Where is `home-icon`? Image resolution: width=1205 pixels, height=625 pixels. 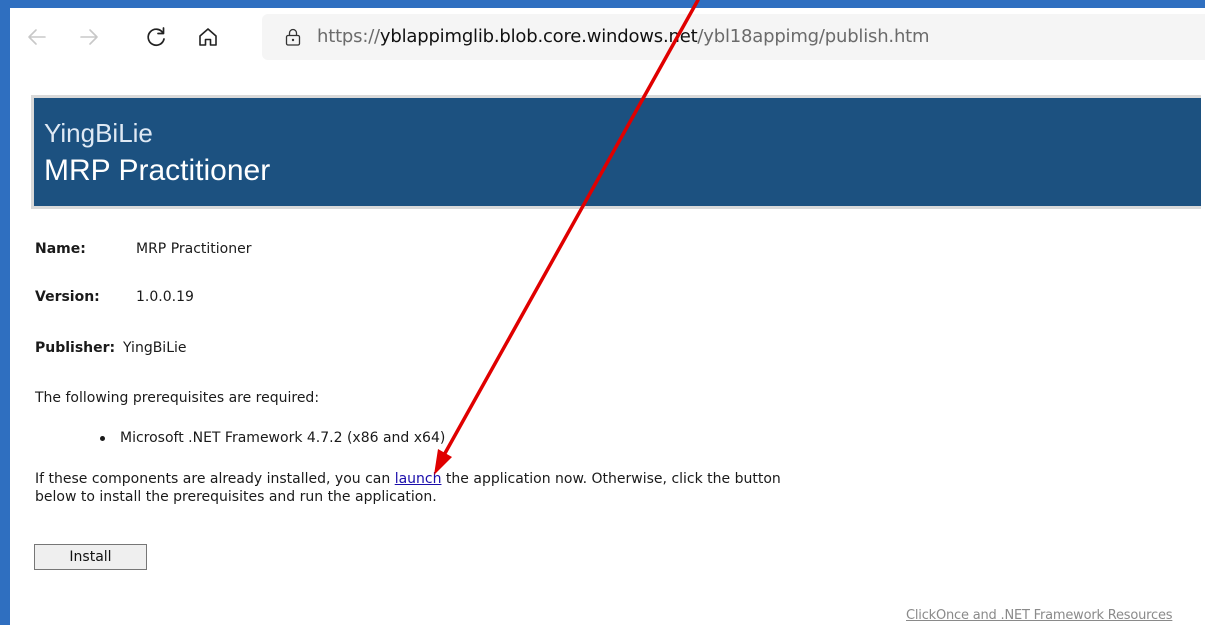 home-icon is located at coordinates (208, 37).